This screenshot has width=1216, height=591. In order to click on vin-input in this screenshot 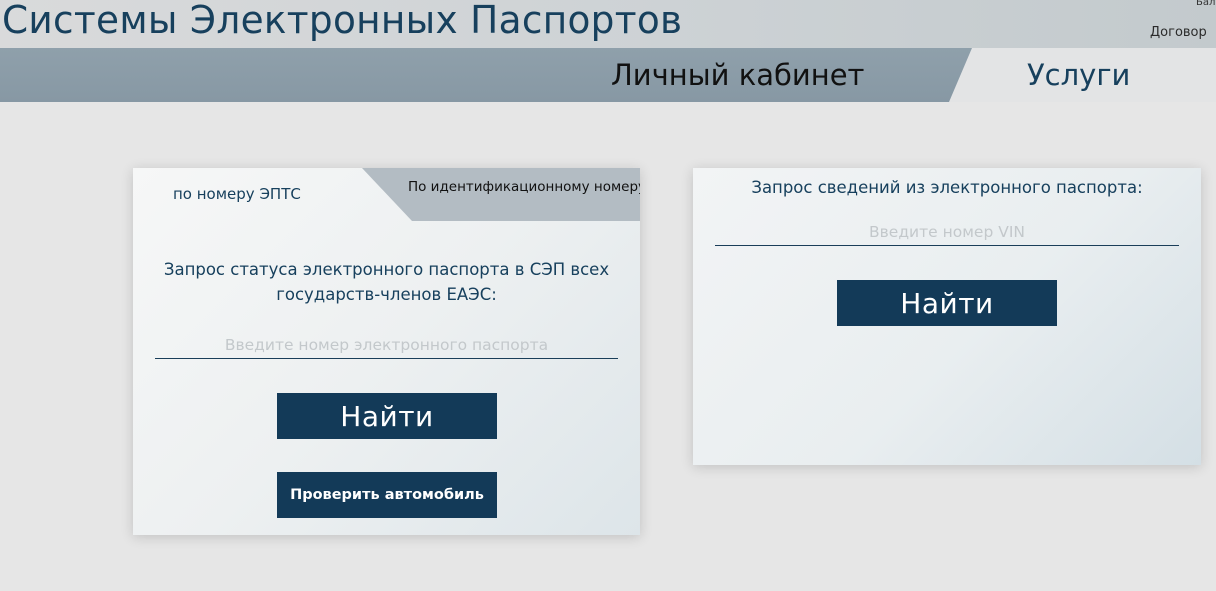, I will do `click(947, 232)`.